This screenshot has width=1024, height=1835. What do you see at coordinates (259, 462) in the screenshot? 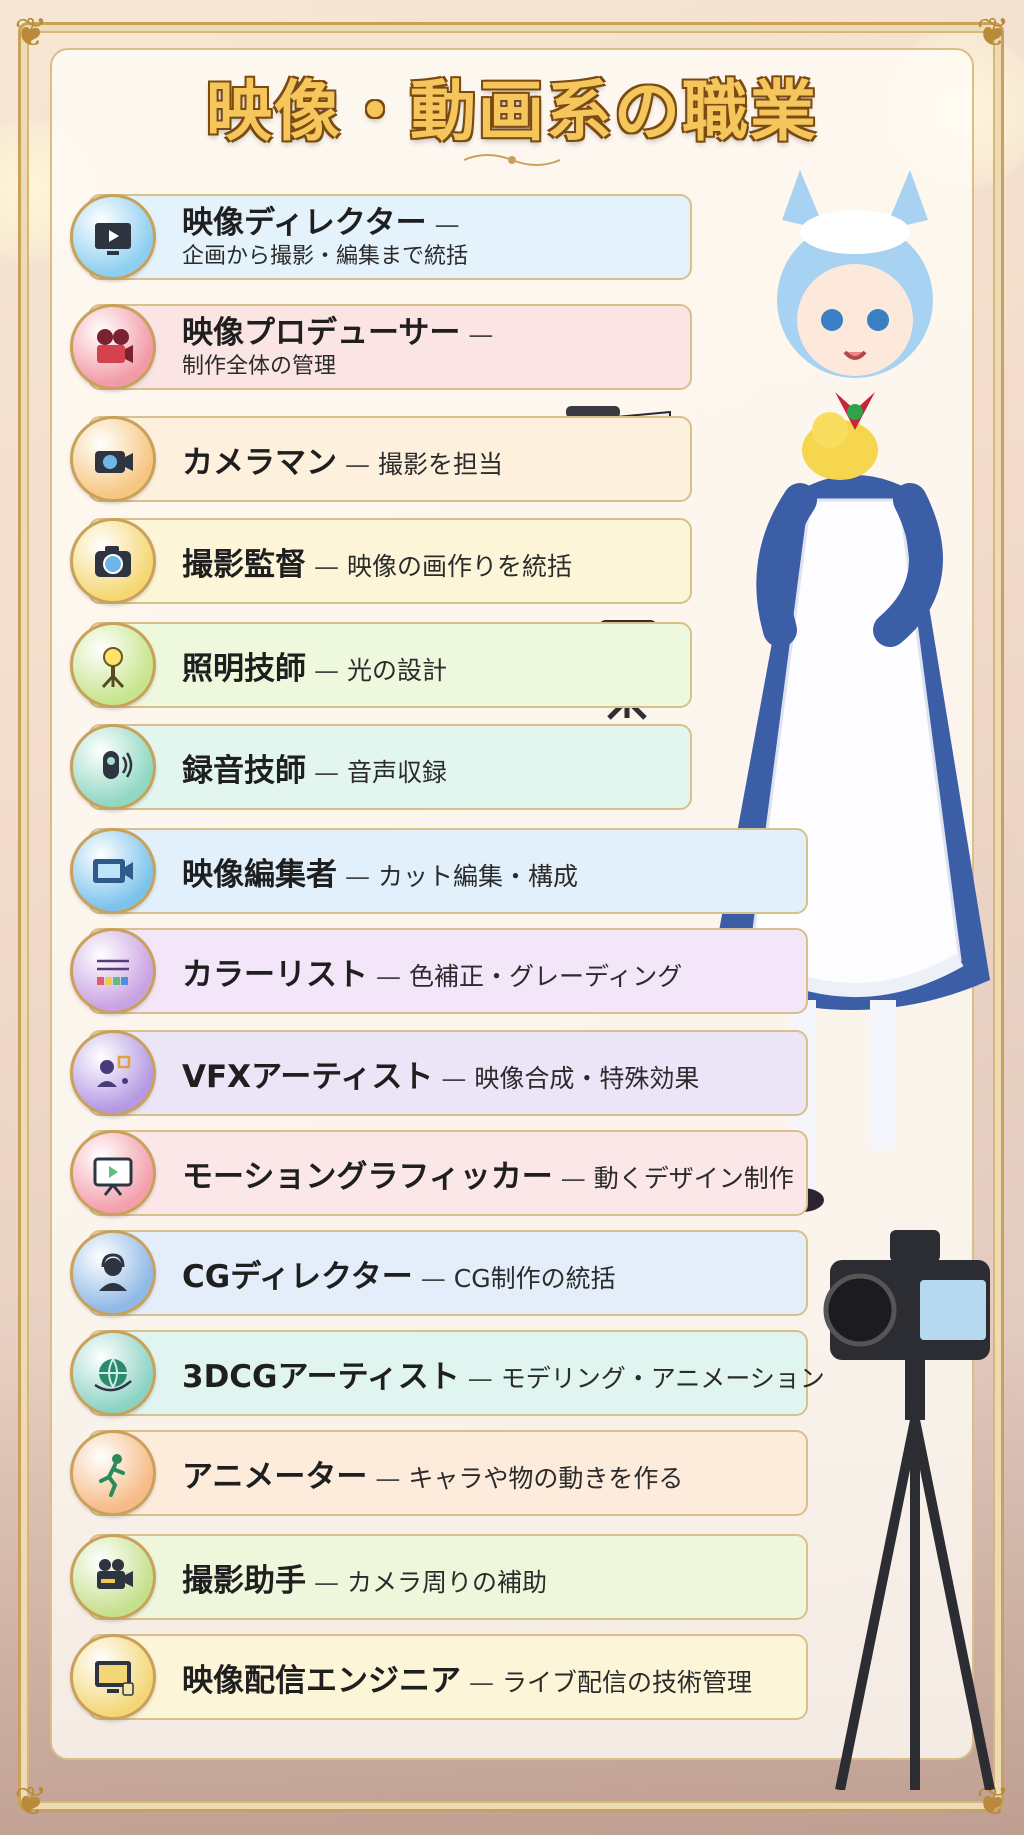
I see `job-name: カメラマン` at bounding box center [259, 462].